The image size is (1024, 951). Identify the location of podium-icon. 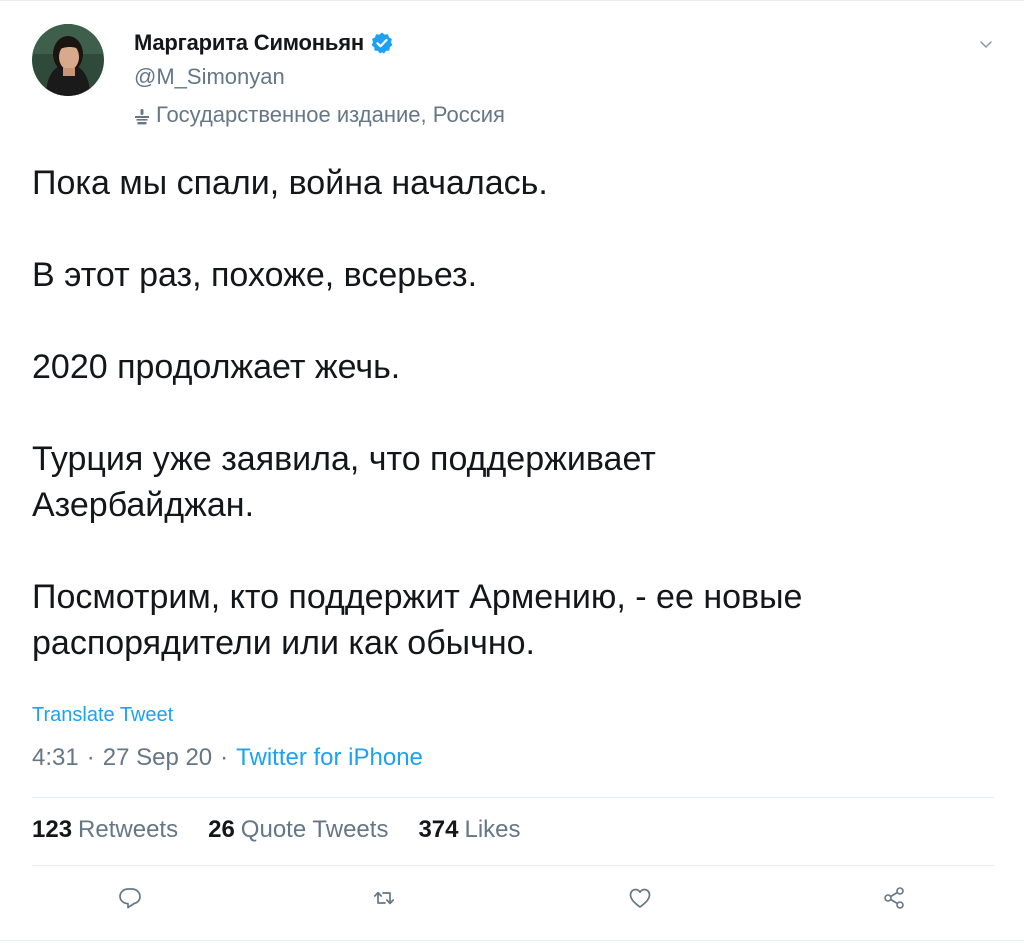
(142, 115).